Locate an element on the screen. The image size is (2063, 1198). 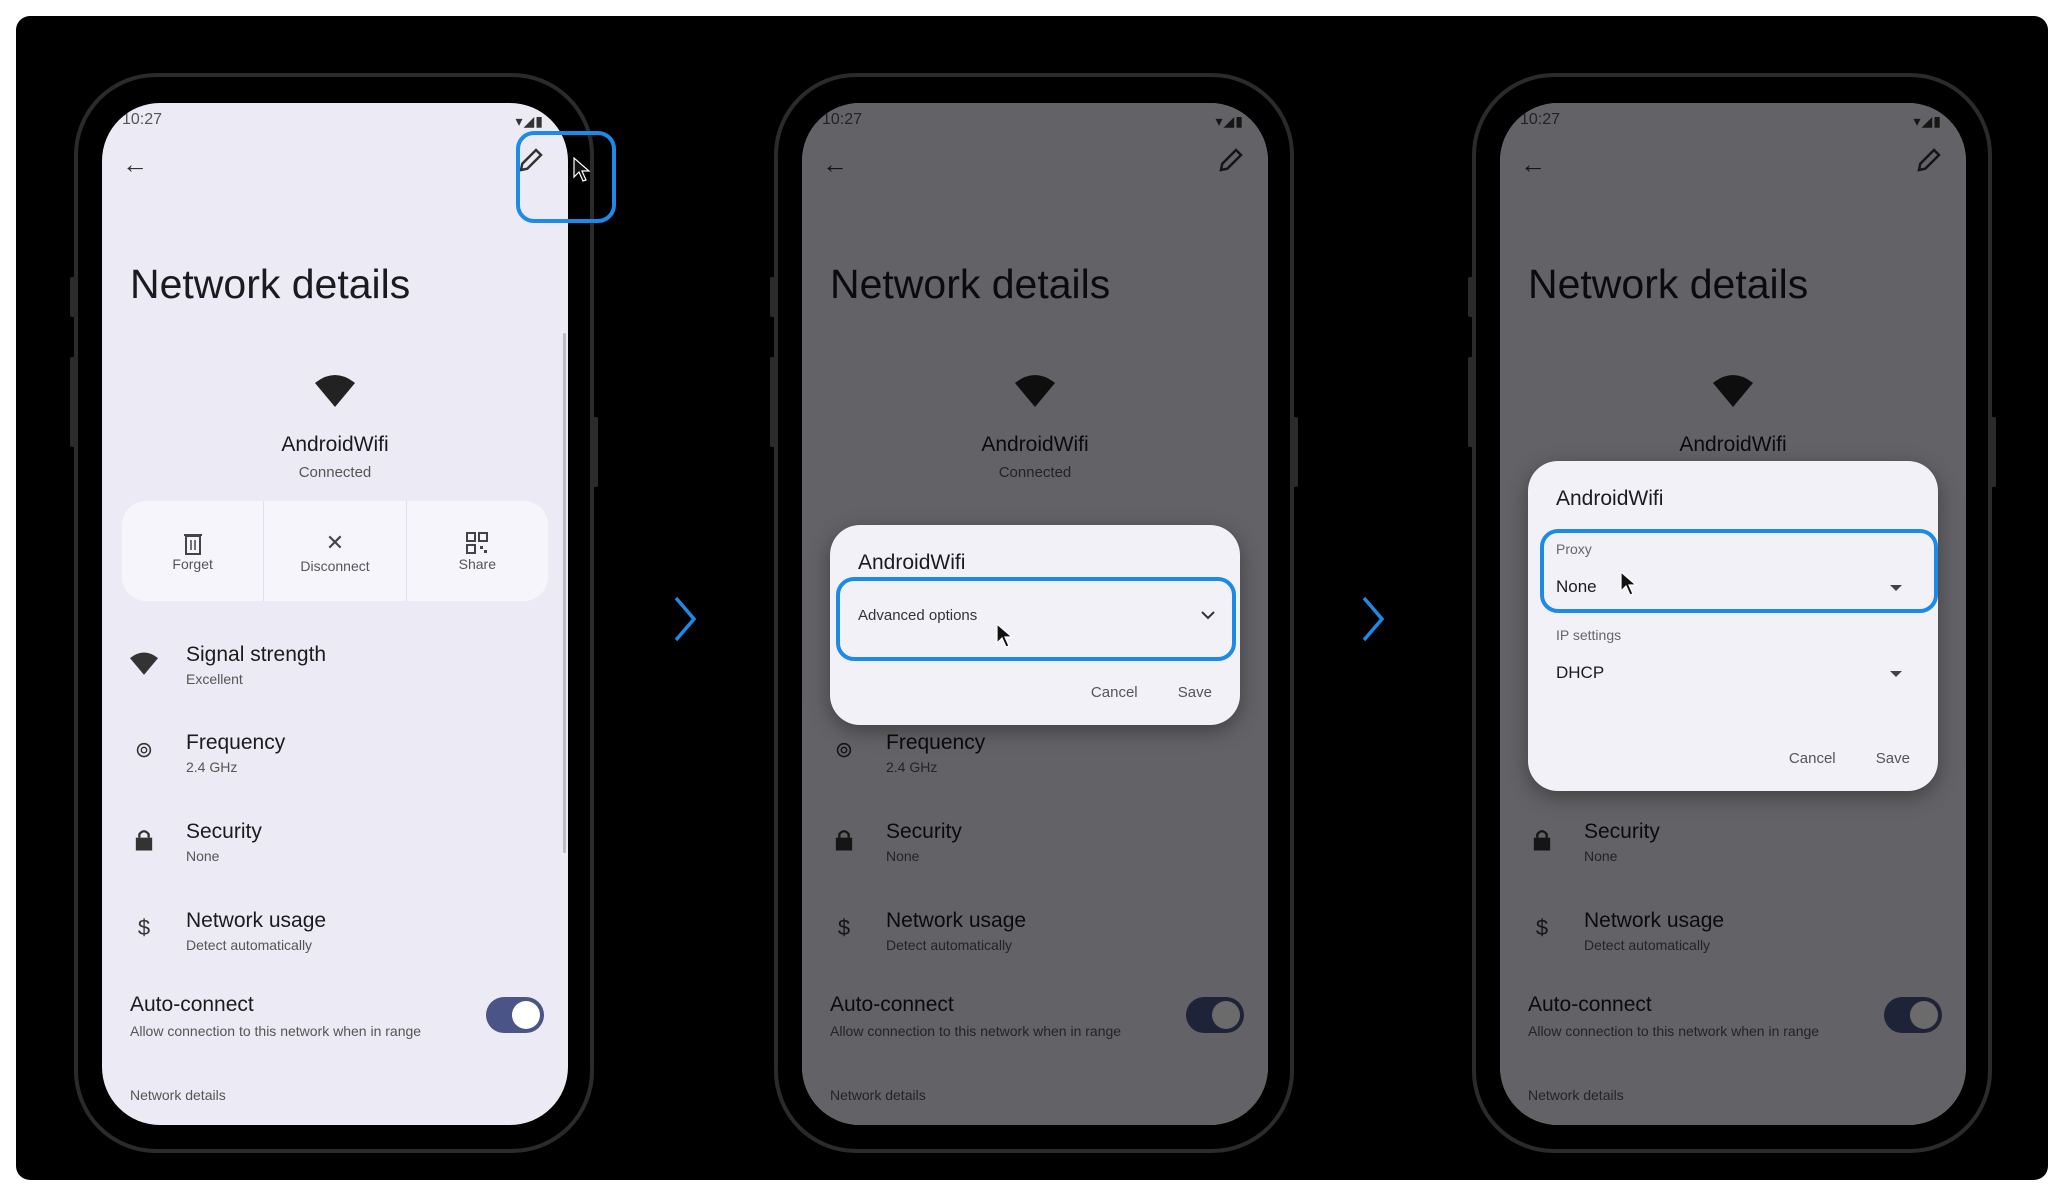
signal-strength-row: Signal strength Excellent is located at coordinates (337, 673).